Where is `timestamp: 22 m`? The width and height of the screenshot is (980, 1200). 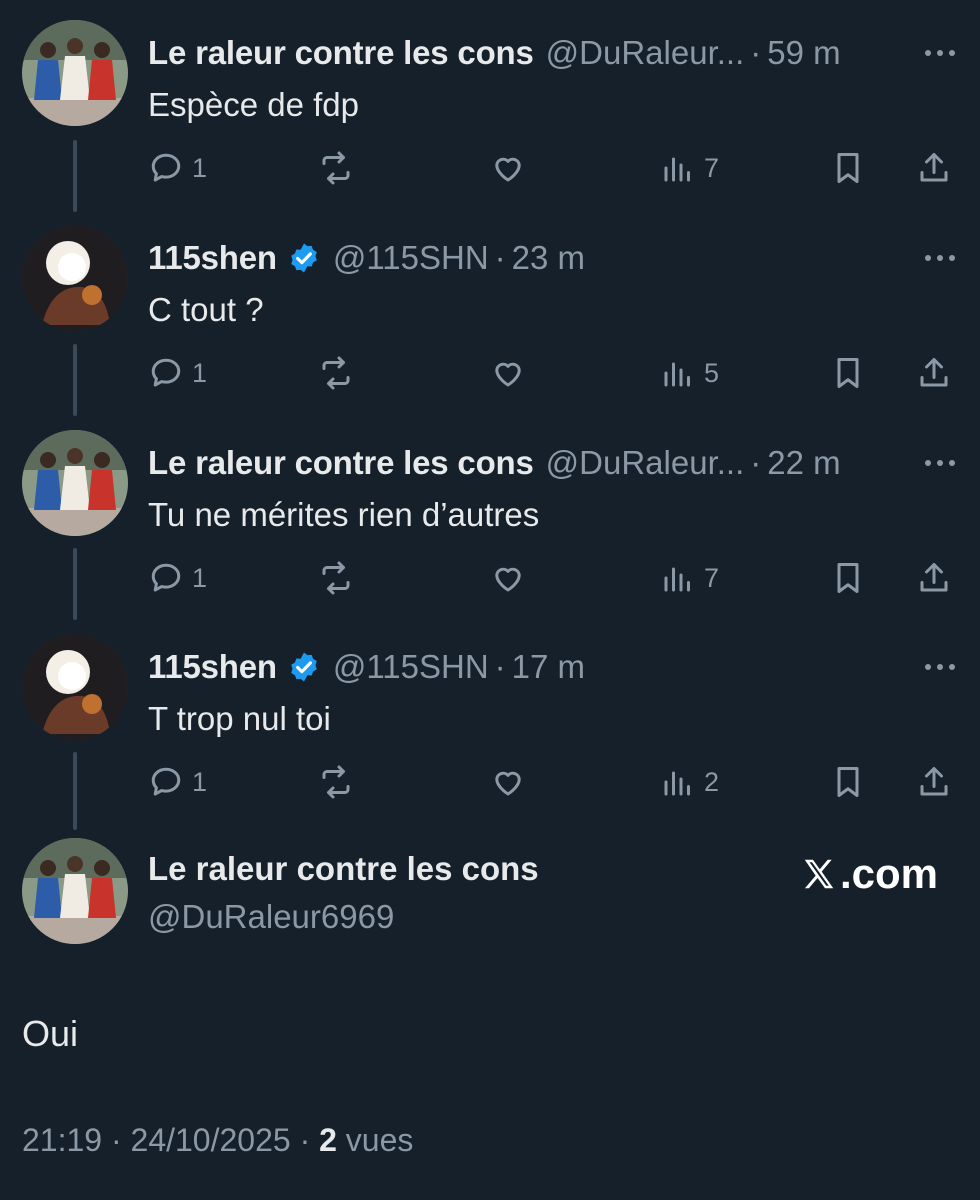 timestamp: 22 m is located at coordinates (803, 463).